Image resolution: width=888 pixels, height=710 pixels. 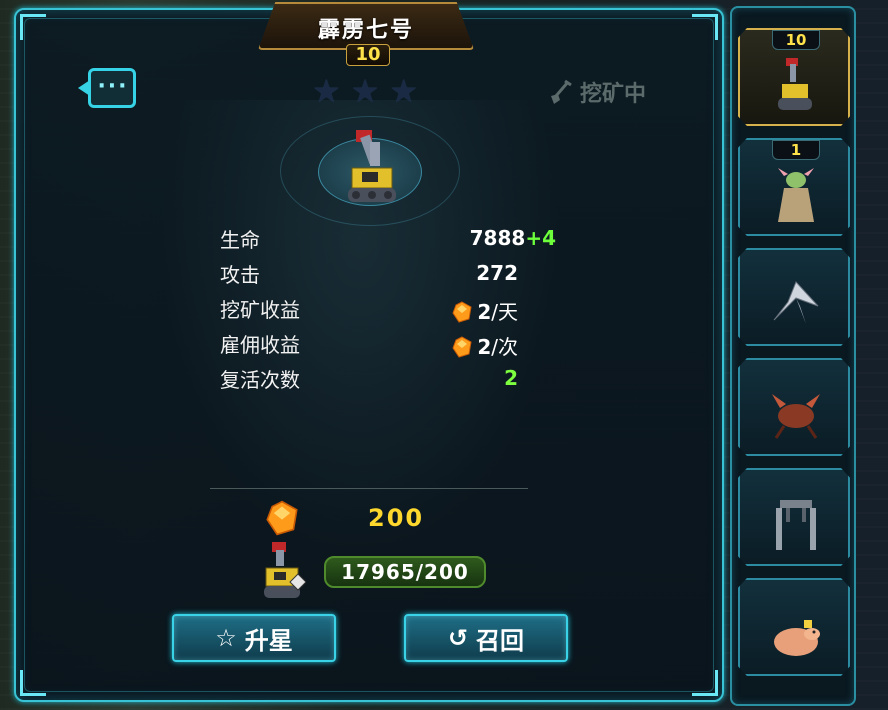 What do you see at coordinates (497, 273) in the screenshot?
I see `stat-value: 272` at bounding box center [497, 273].